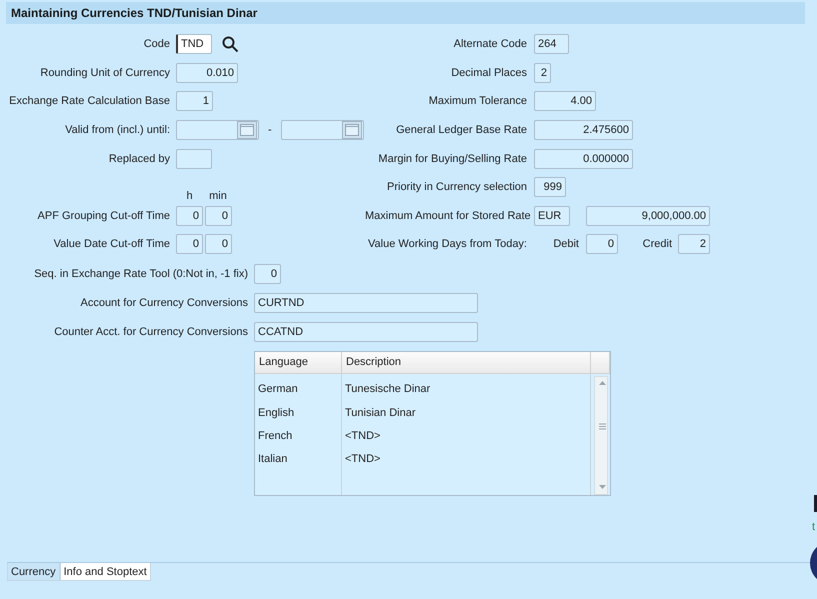 The height and width of the screenshot is (599, 817). I want to click on table-cell-text: Italian, so click(272, 460).